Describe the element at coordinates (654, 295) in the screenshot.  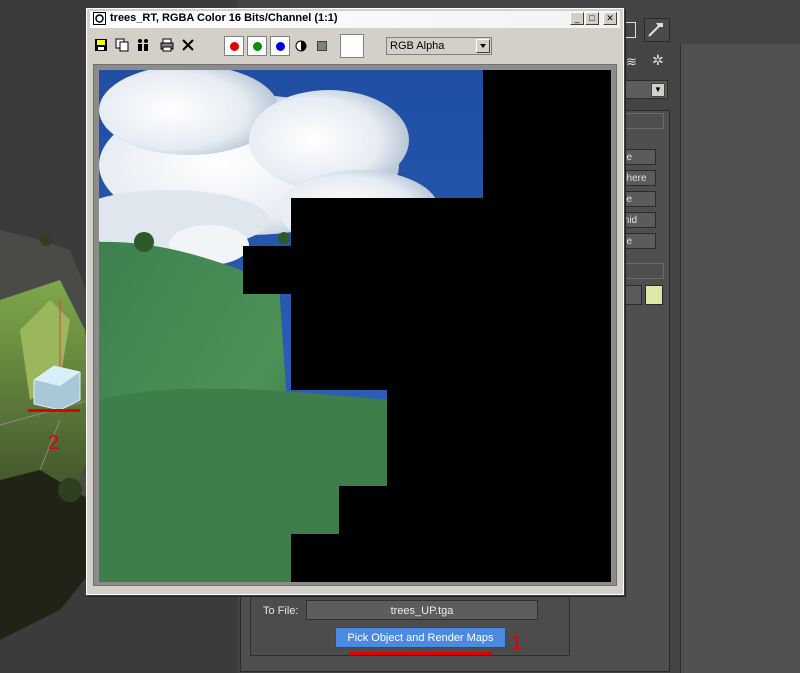
I see `color-swatch-light` at that location.